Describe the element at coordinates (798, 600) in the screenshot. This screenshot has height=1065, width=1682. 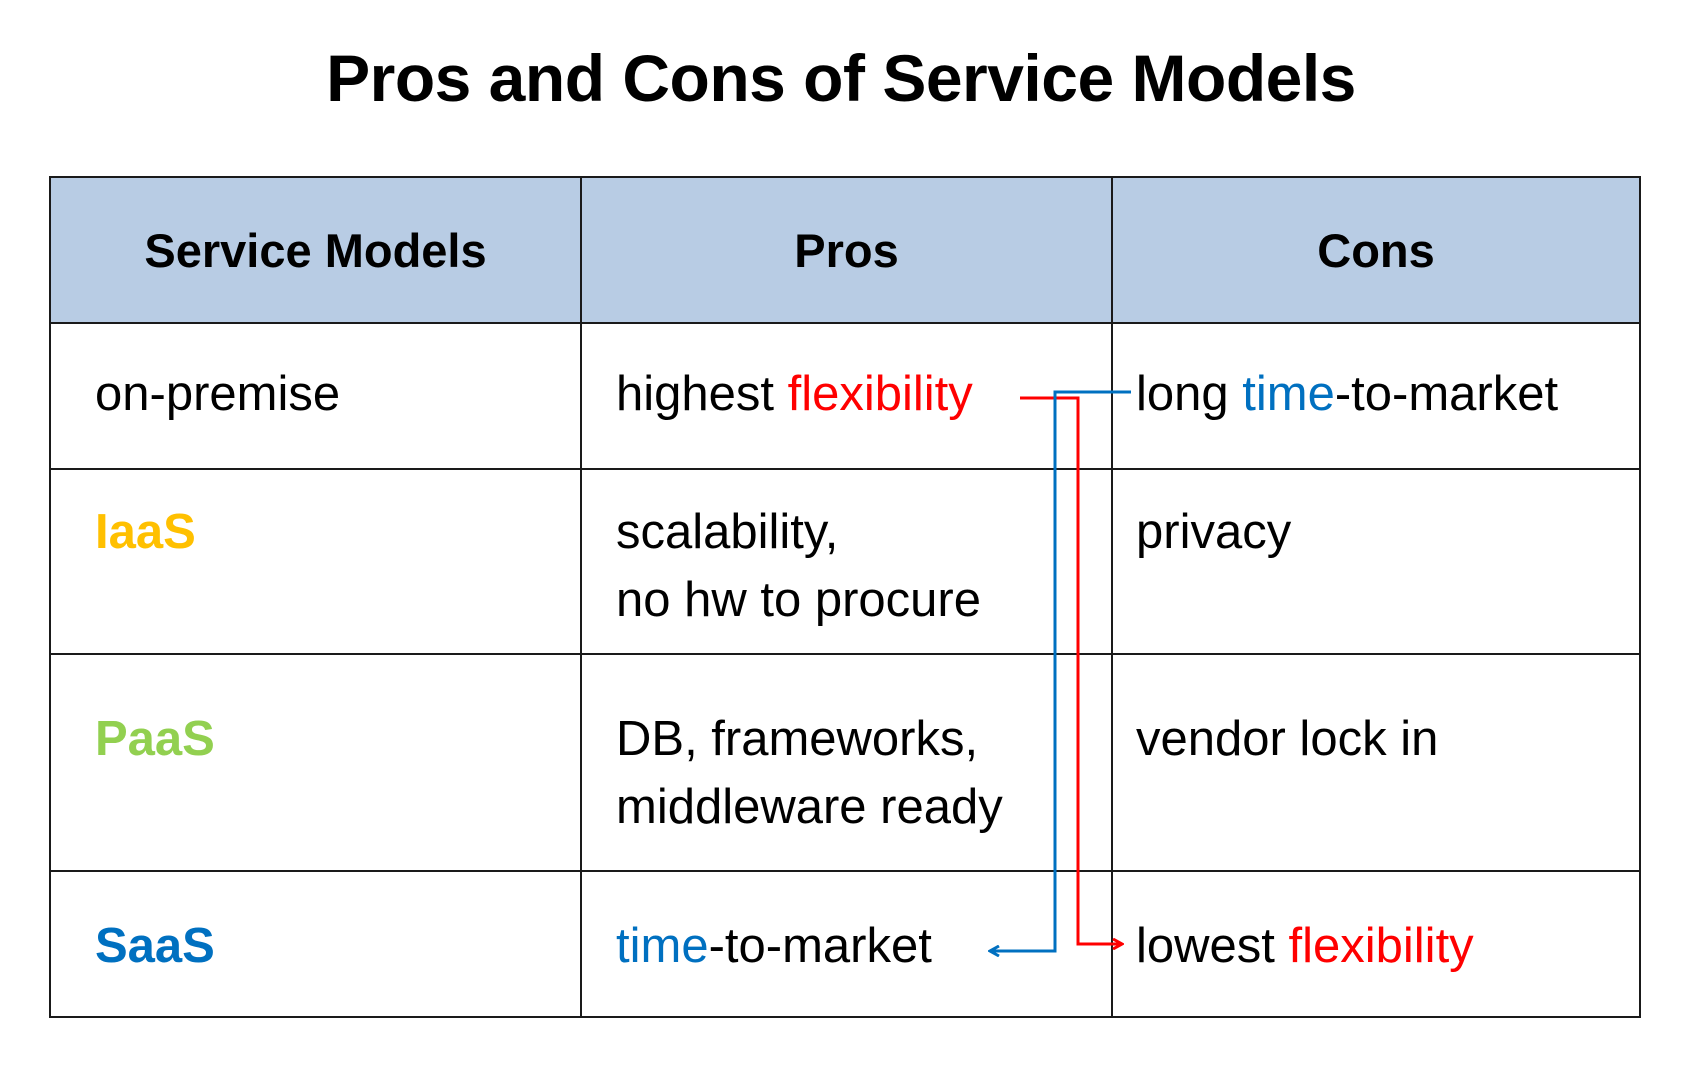
I see `pros-line-2: no hw to procure` at that location.